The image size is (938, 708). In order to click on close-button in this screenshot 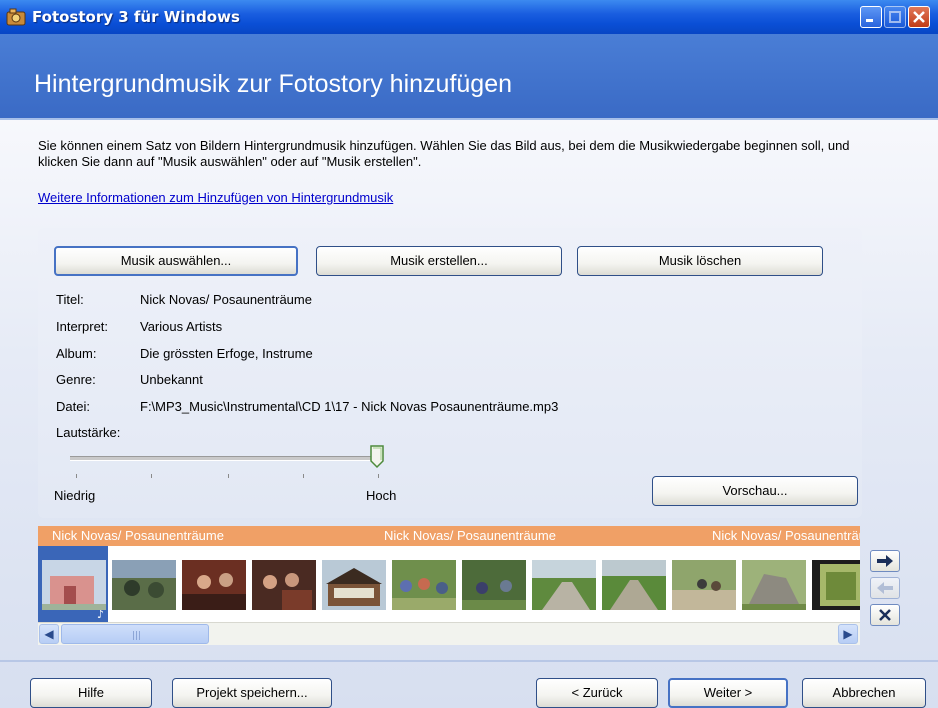, I will do `click(919, 17)`.